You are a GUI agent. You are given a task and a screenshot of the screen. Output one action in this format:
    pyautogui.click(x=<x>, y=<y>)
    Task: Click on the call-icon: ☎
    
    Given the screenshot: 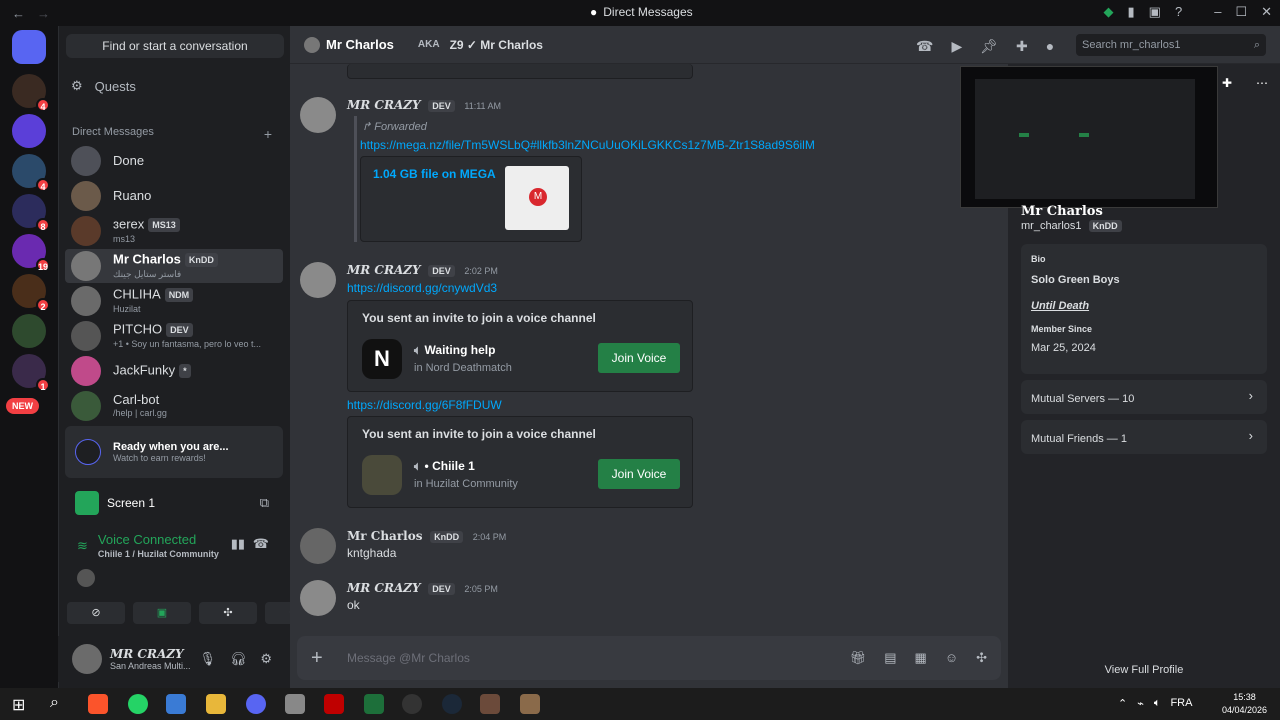 What is the action you would take?
    pyautogui.click(x=924, y=46)
    